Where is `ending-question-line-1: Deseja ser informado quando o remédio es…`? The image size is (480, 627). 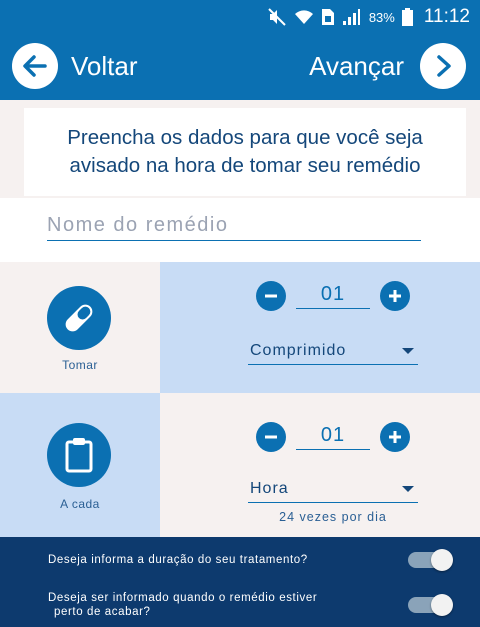
ending-question-line-1: Deseja ser informado quando o remédio es… is located at coordinates (183, 598).